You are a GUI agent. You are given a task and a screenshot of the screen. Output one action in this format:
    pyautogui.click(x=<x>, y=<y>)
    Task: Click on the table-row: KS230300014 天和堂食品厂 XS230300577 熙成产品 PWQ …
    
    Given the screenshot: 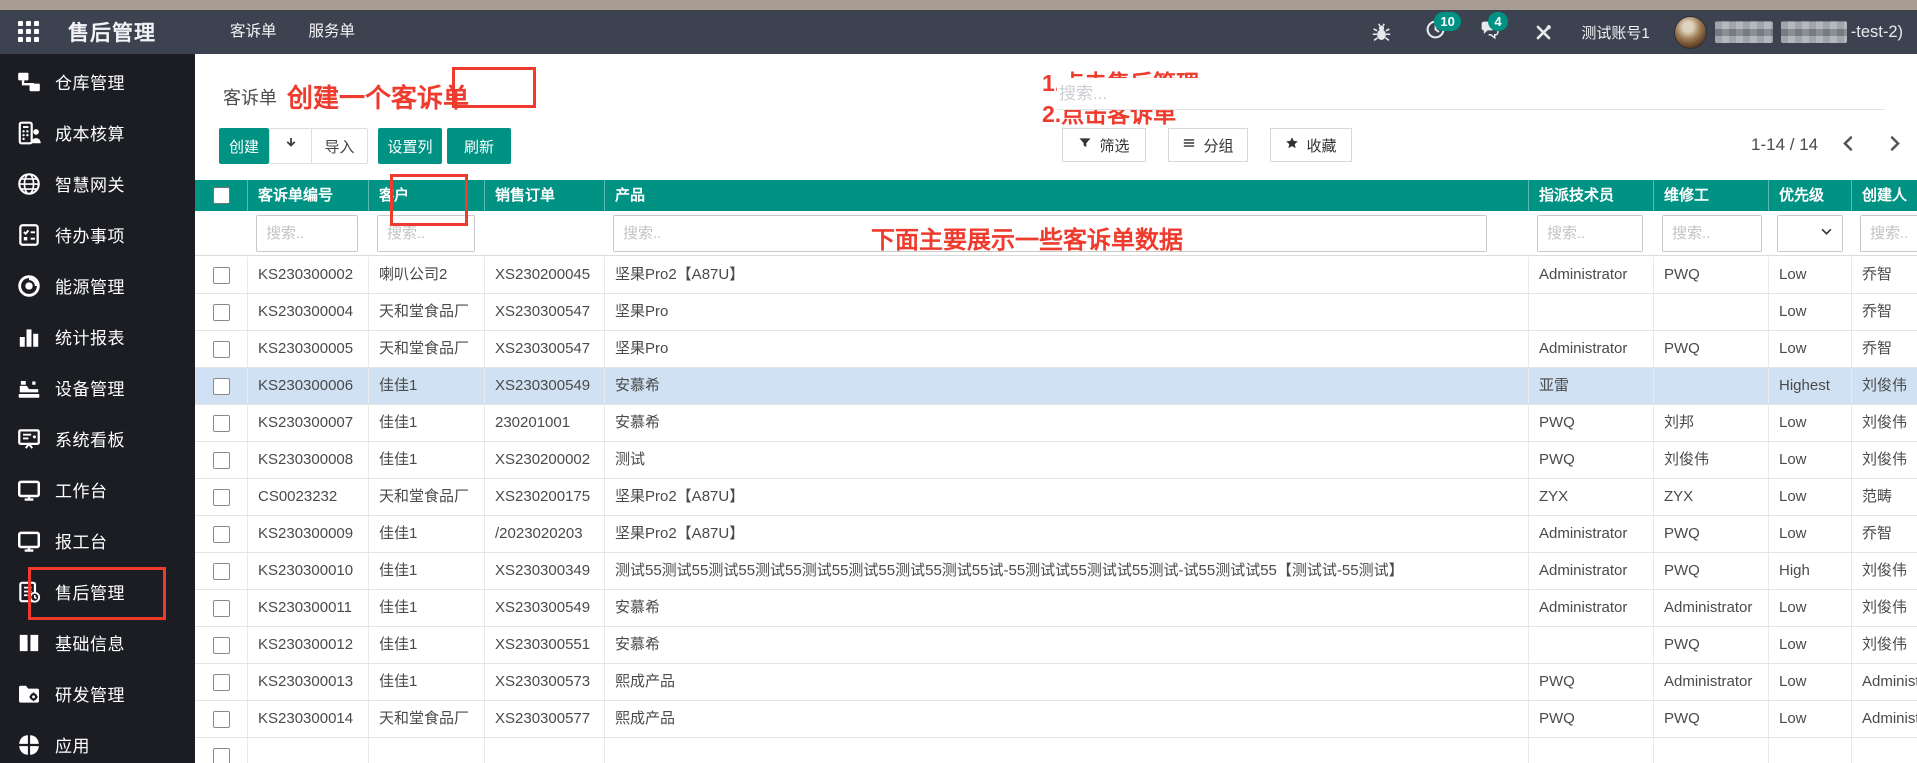 What is the action you would take?
    pyautogui.click(x=1056, y=719)
    